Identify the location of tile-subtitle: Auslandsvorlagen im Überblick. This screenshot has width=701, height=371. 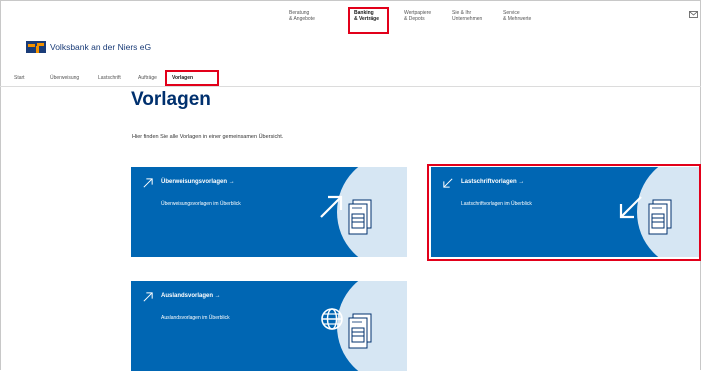
(195, 318).